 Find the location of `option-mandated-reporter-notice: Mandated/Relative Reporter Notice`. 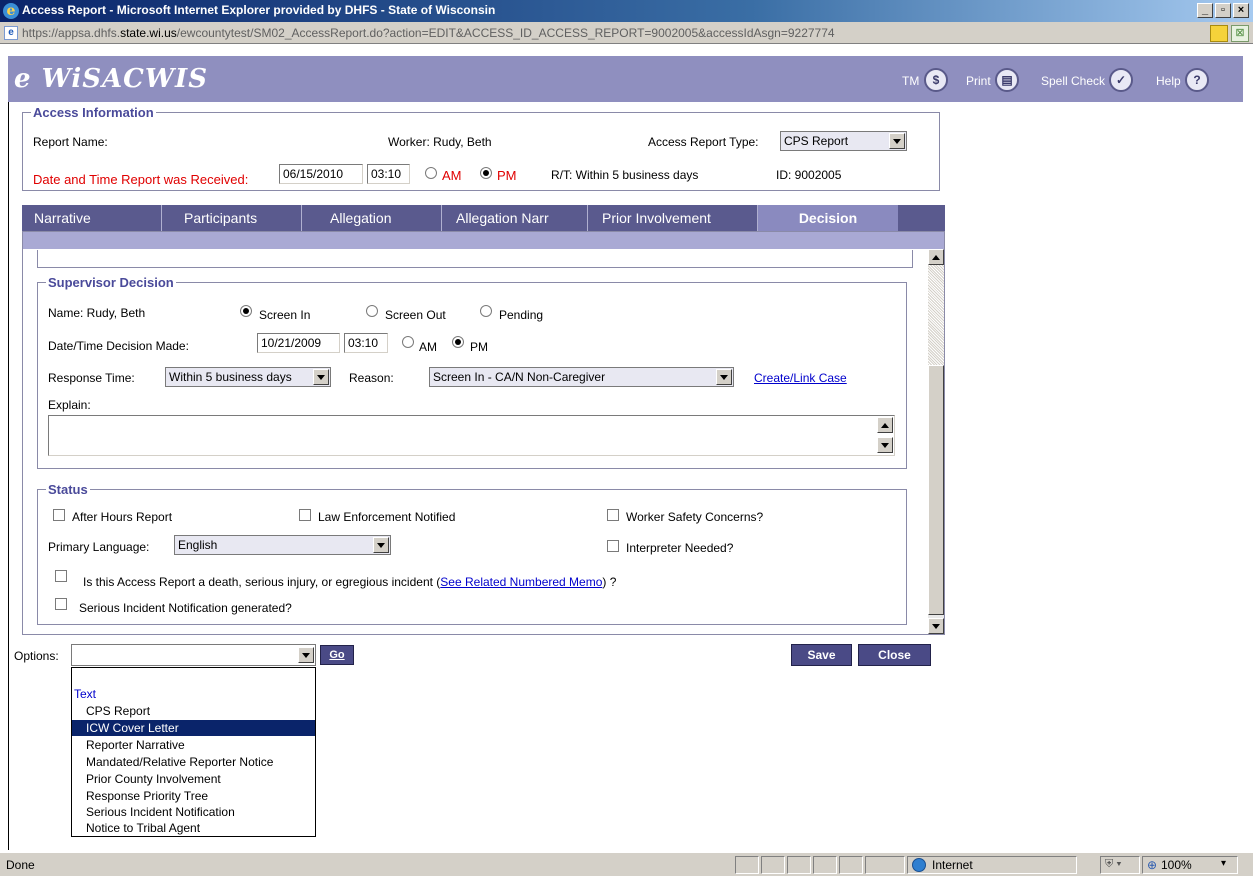

option-mandated-reporter-notice: Mandated/Relative Reporter Notice is located at coordinates (193, 762).